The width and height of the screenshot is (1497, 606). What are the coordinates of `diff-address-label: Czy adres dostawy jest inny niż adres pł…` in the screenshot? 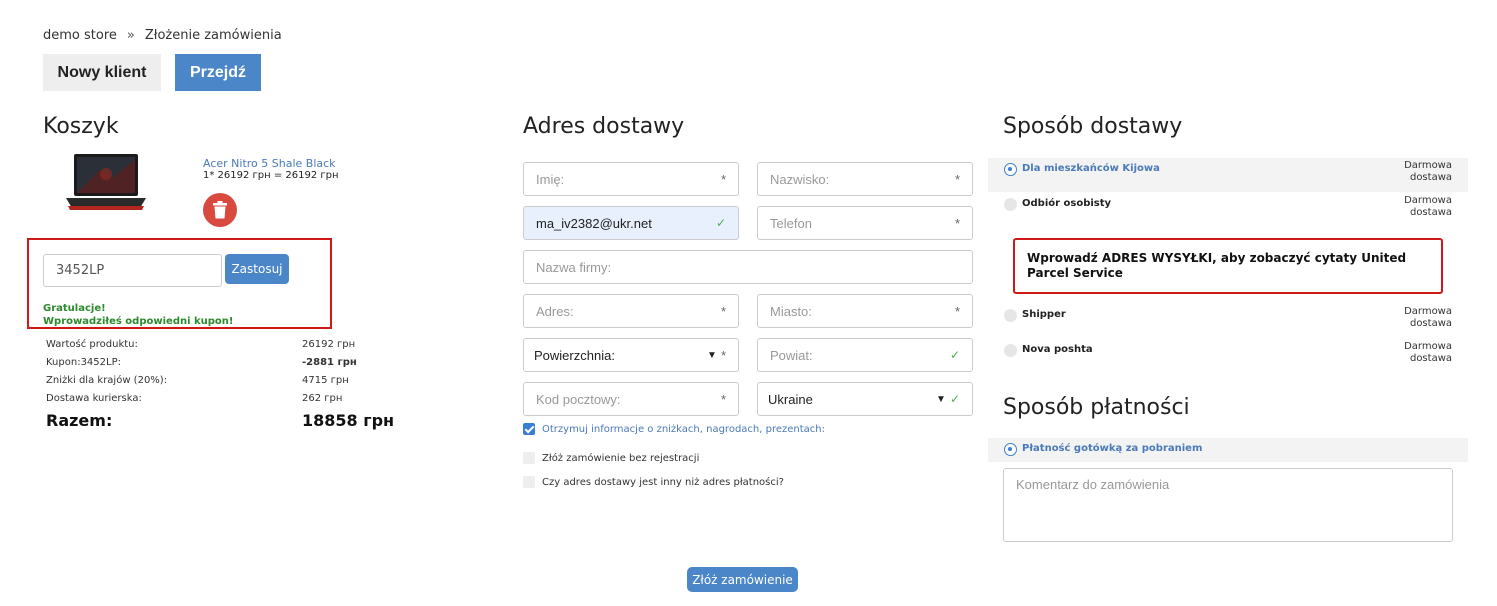 It's located at (663, 482).